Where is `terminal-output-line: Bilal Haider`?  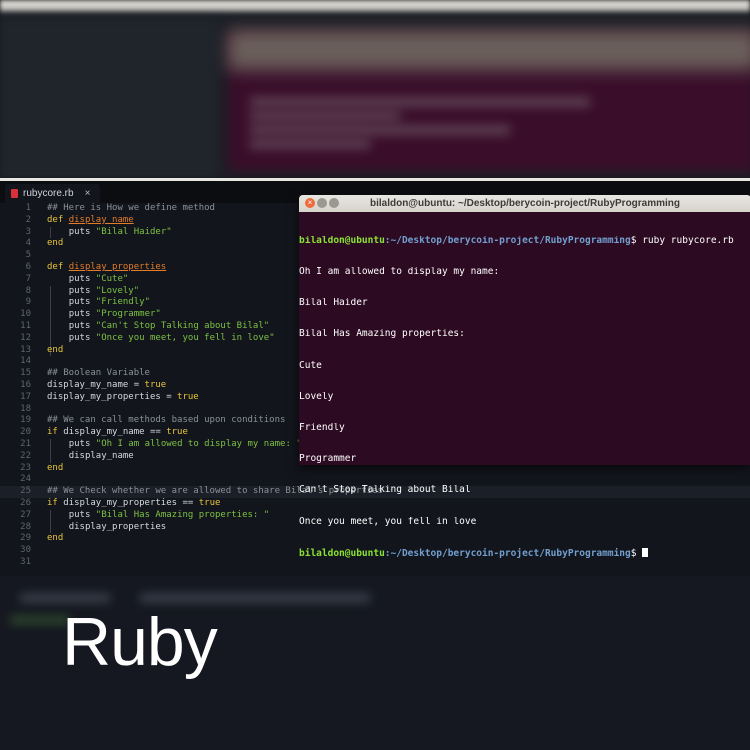 terminal-output-line: Bilal Haider is located at coordinates (333, 303).